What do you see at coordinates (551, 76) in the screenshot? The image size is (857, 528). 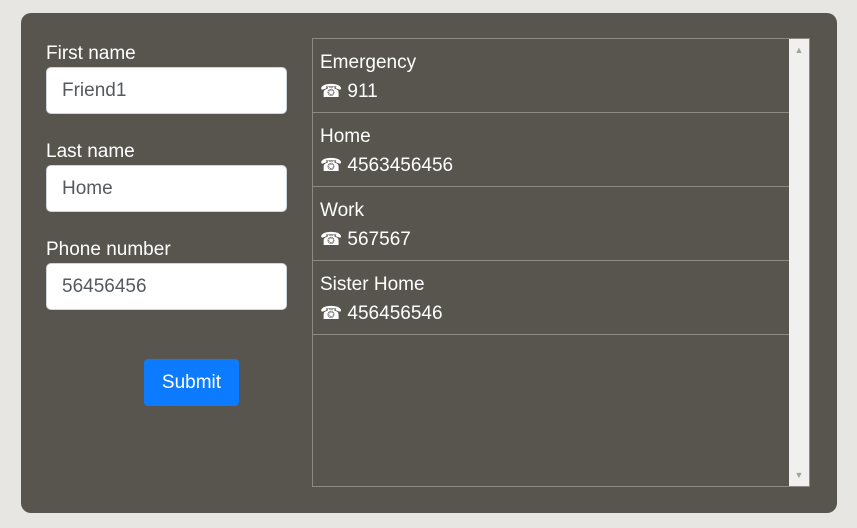 I see `contact-item-emergency: Emergency ☎ 911` at bounding box center [551, 76].